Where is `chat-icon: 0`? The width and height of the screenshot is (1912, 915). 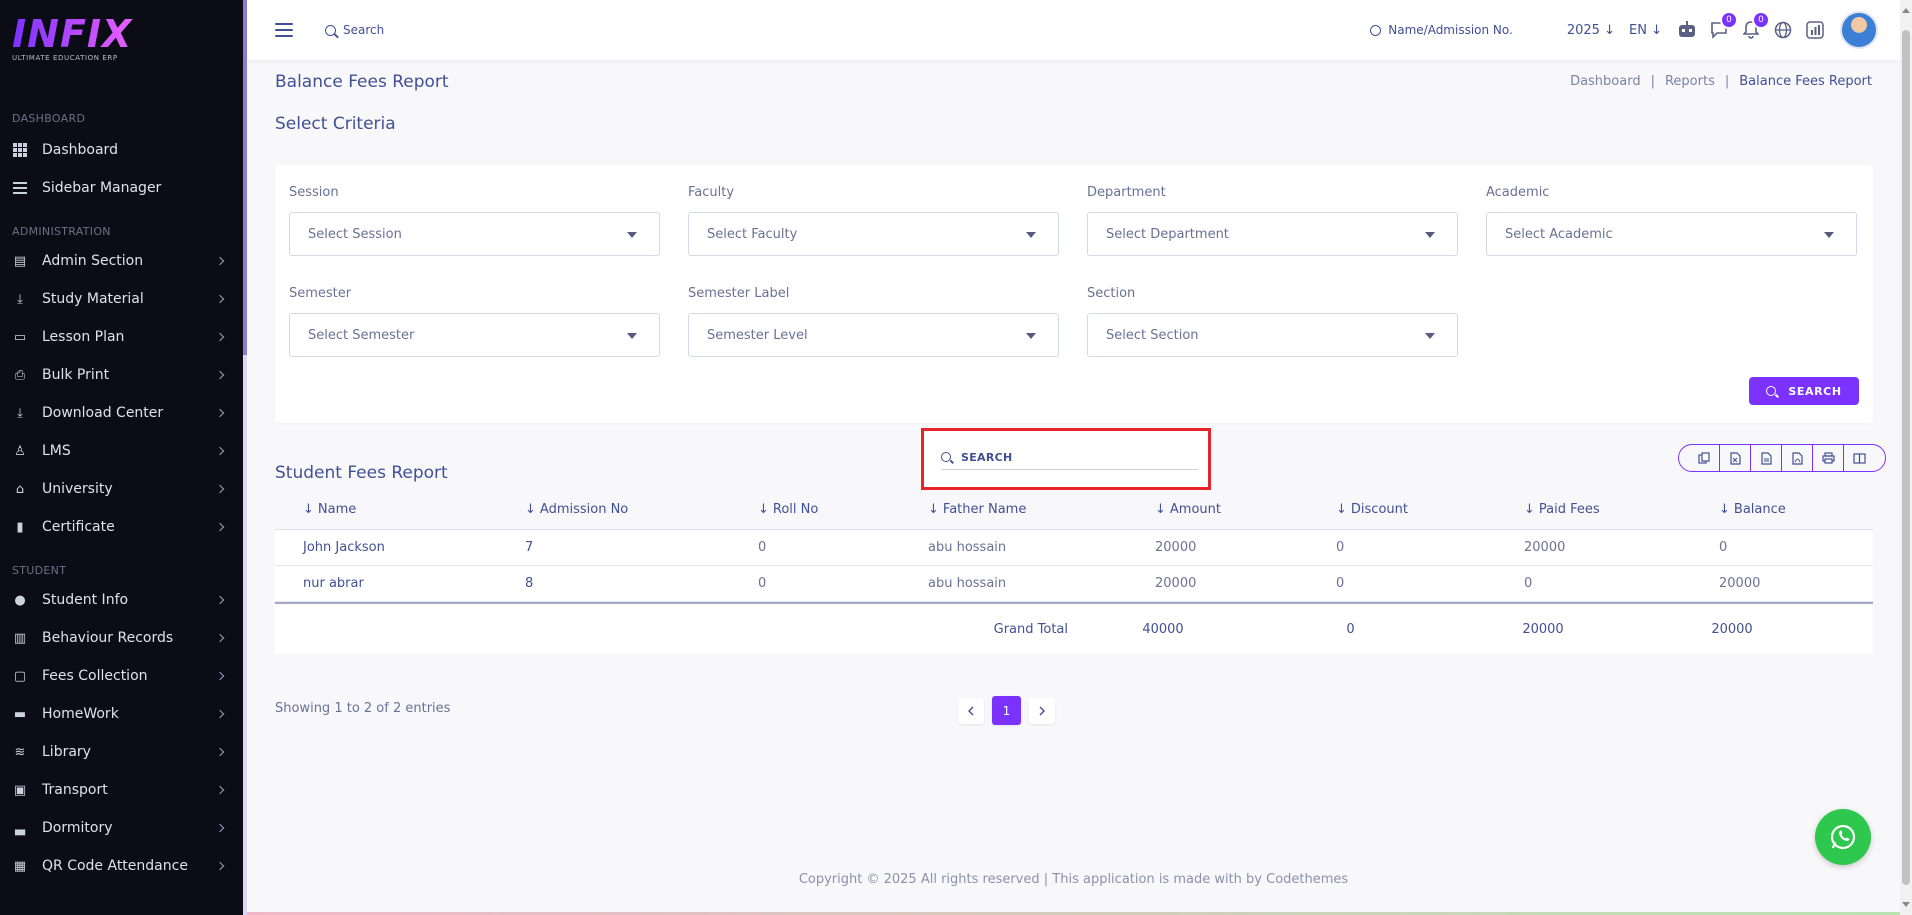 chat-icon: 0 is located at coordinates (1723, 26).